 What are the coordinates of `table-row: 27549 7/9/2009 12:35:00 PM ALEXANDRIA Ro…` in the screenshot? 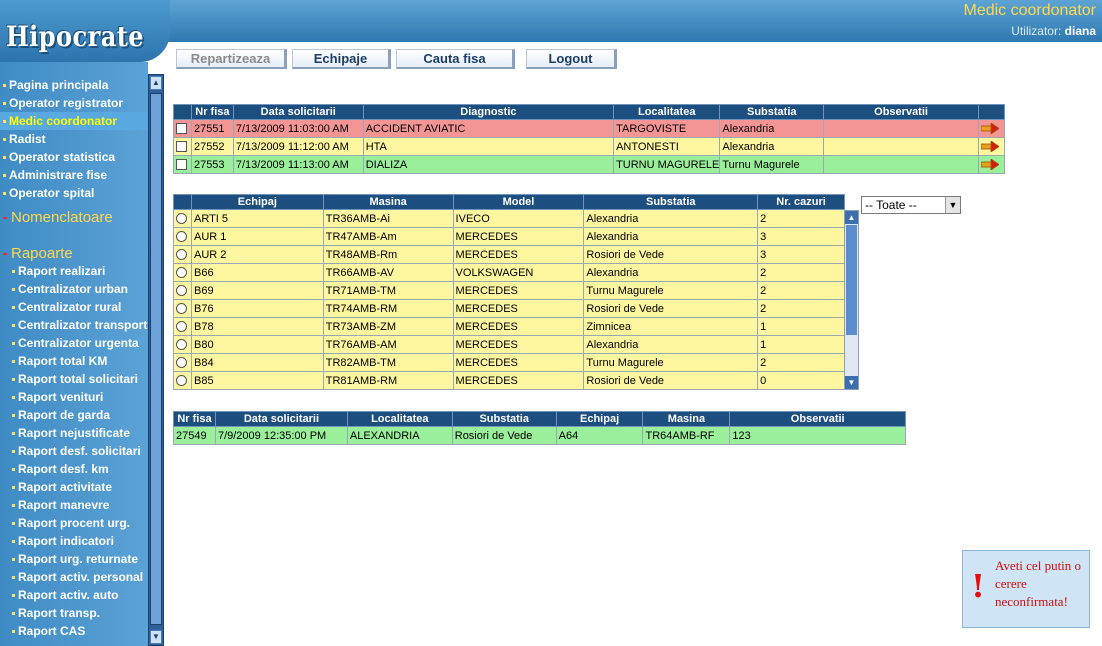 It's located at (539, 435).